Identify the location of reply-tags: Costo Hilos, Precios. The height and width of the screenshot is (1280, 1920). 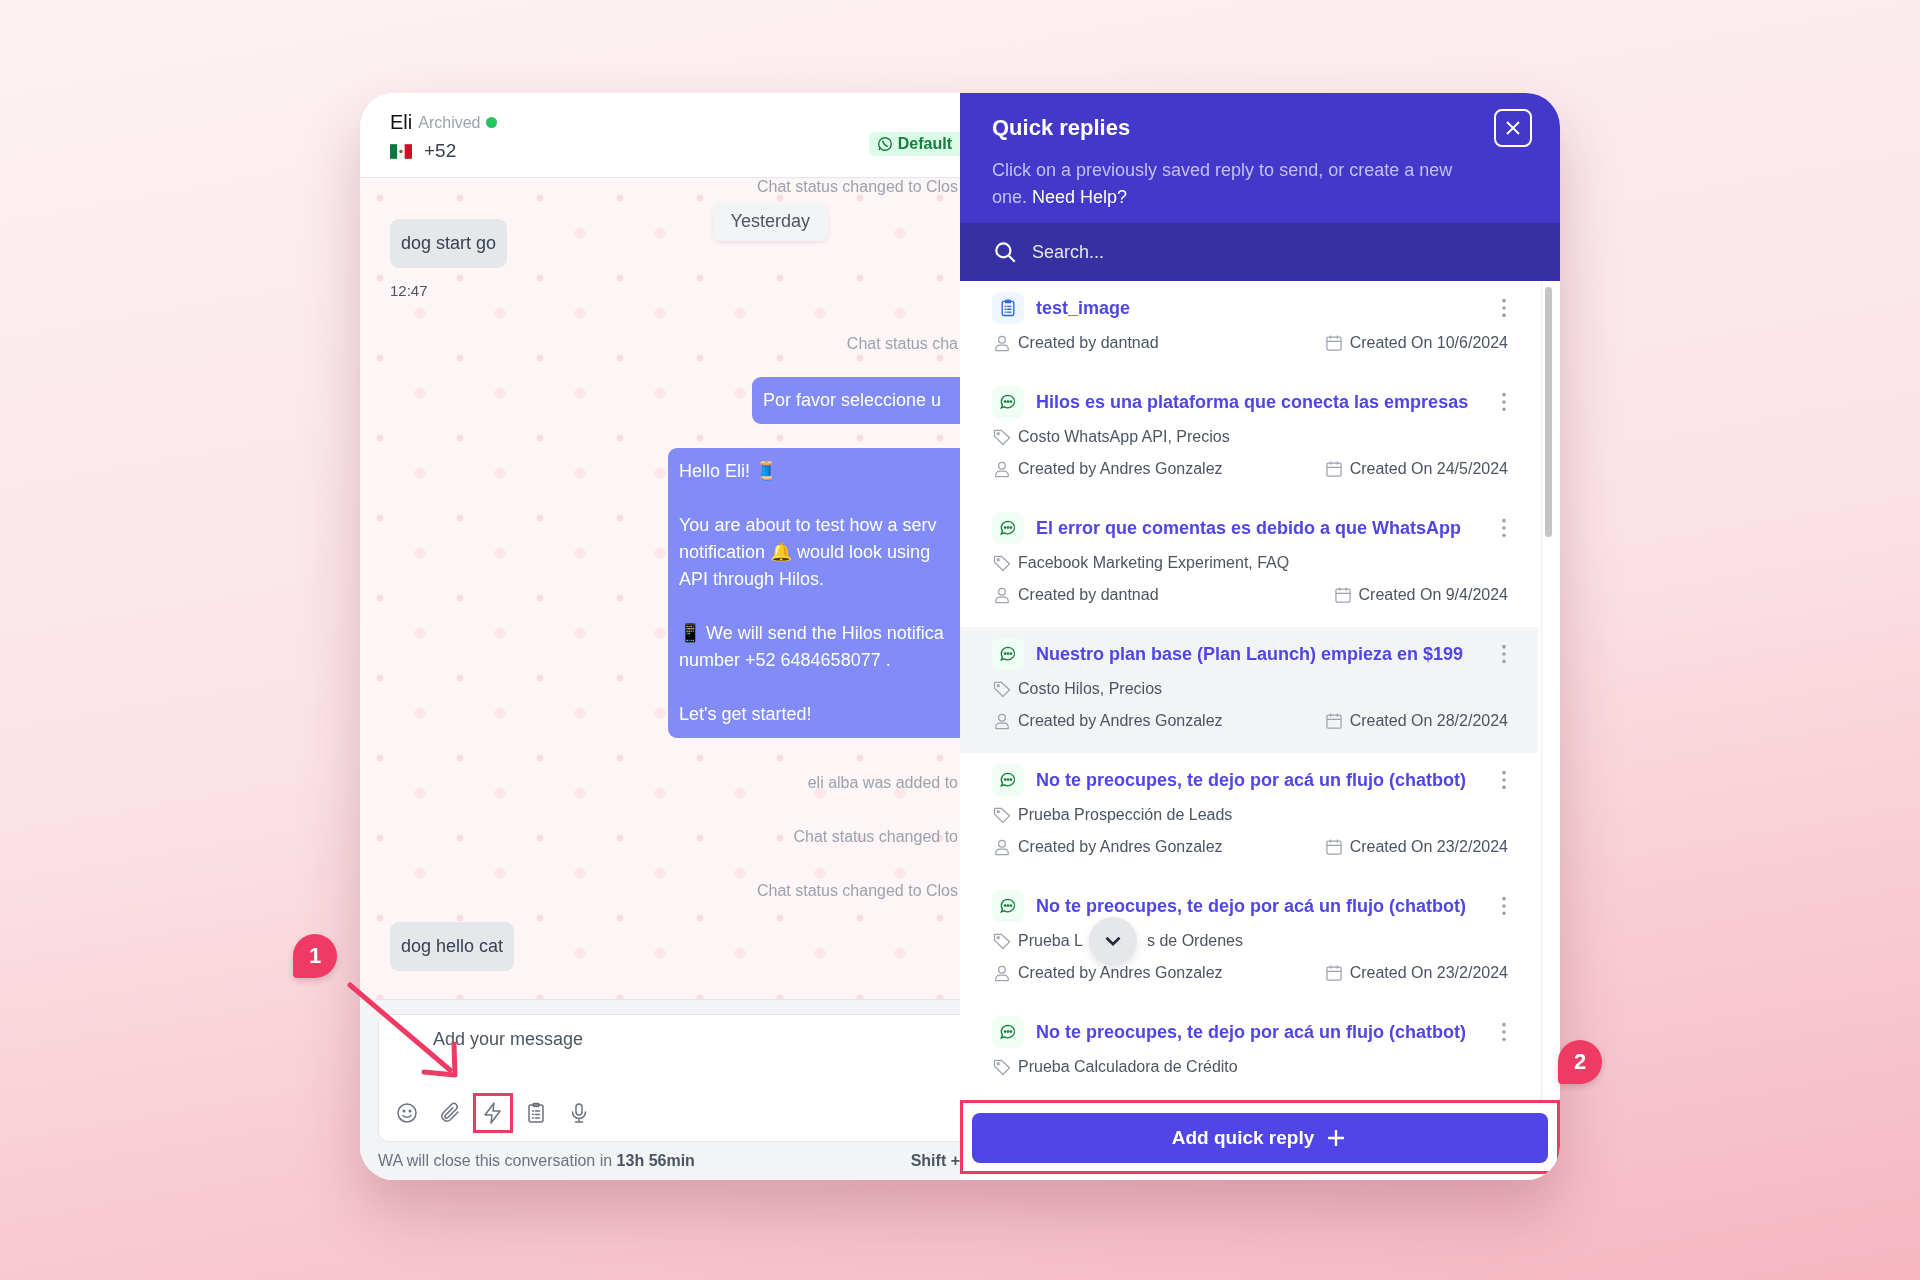
(1090, 689).